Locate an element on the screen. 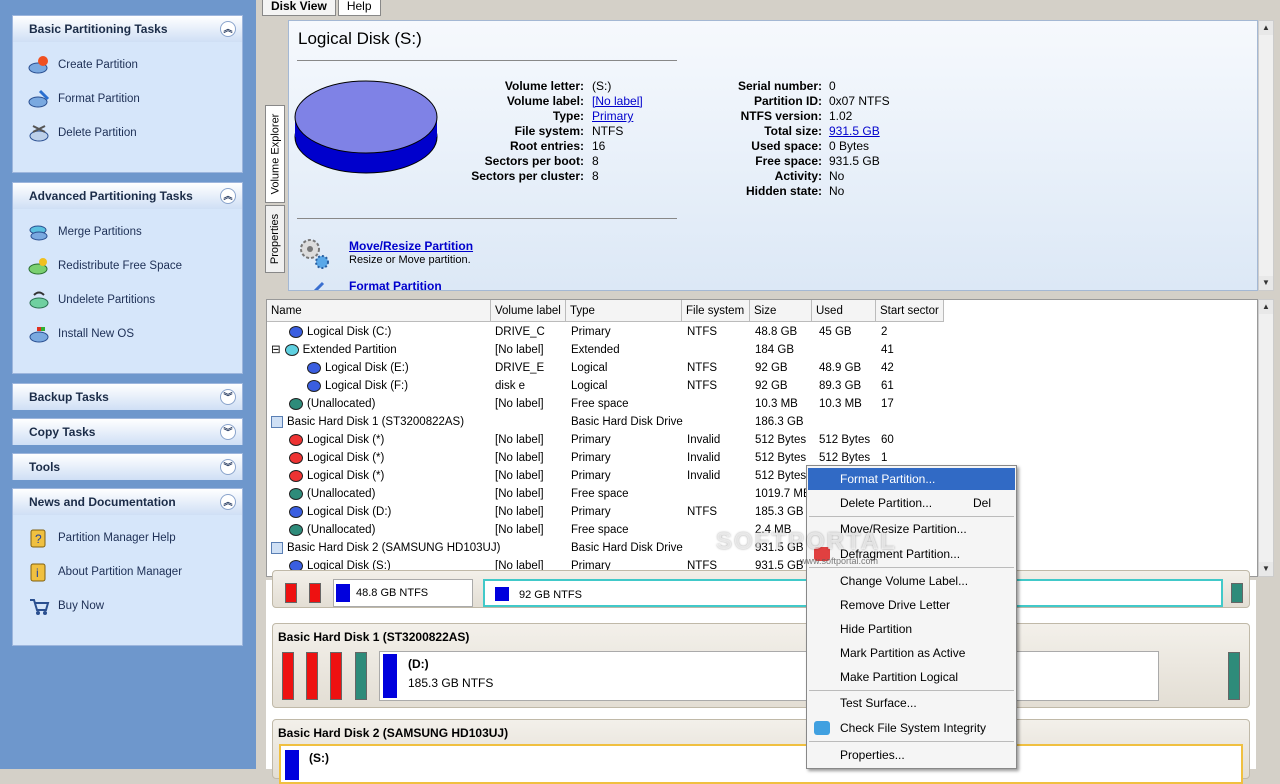 This screenshot has height=784, width=1280. cell-name: Logical Disk (D:) is located at coordinates (340, 512).